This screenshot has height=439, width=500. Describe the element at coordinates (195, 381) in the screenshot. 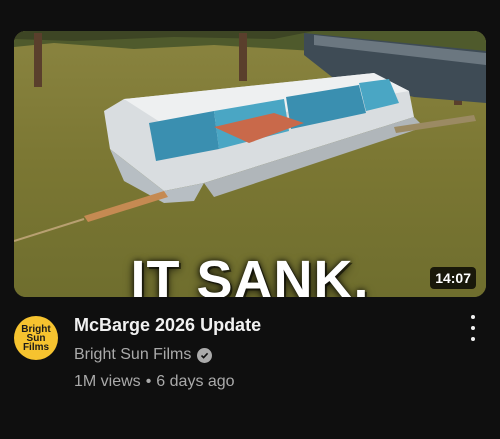

I see `upload-age: 6 days ago` at that location.